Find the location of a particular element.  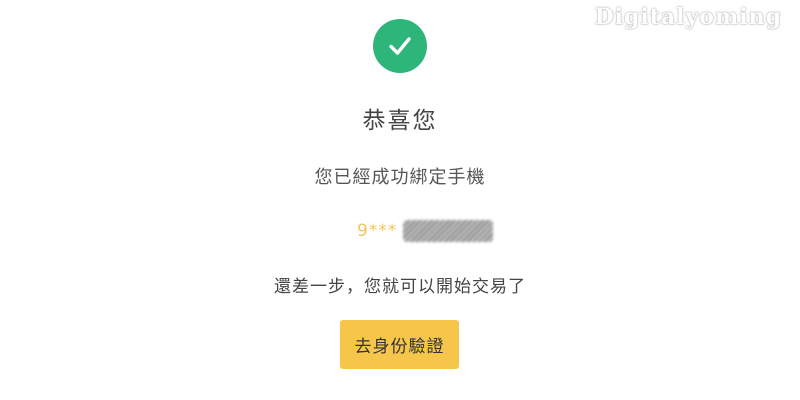

check-icon is located at coordinates (400, 46).